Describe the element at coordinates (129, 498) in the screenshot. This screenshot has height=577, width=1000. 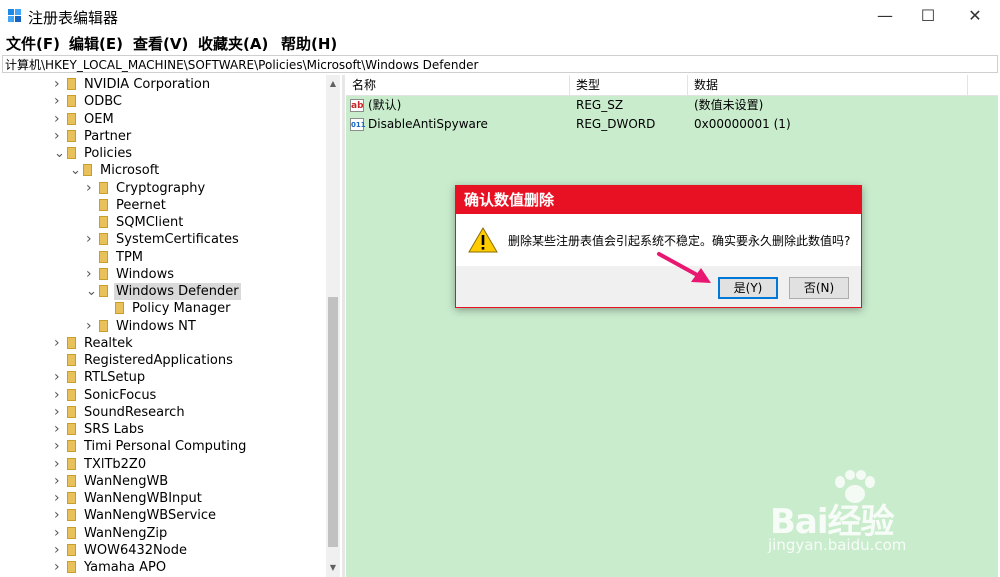
I see `tree-item: › WanNengWBInput` at that location.